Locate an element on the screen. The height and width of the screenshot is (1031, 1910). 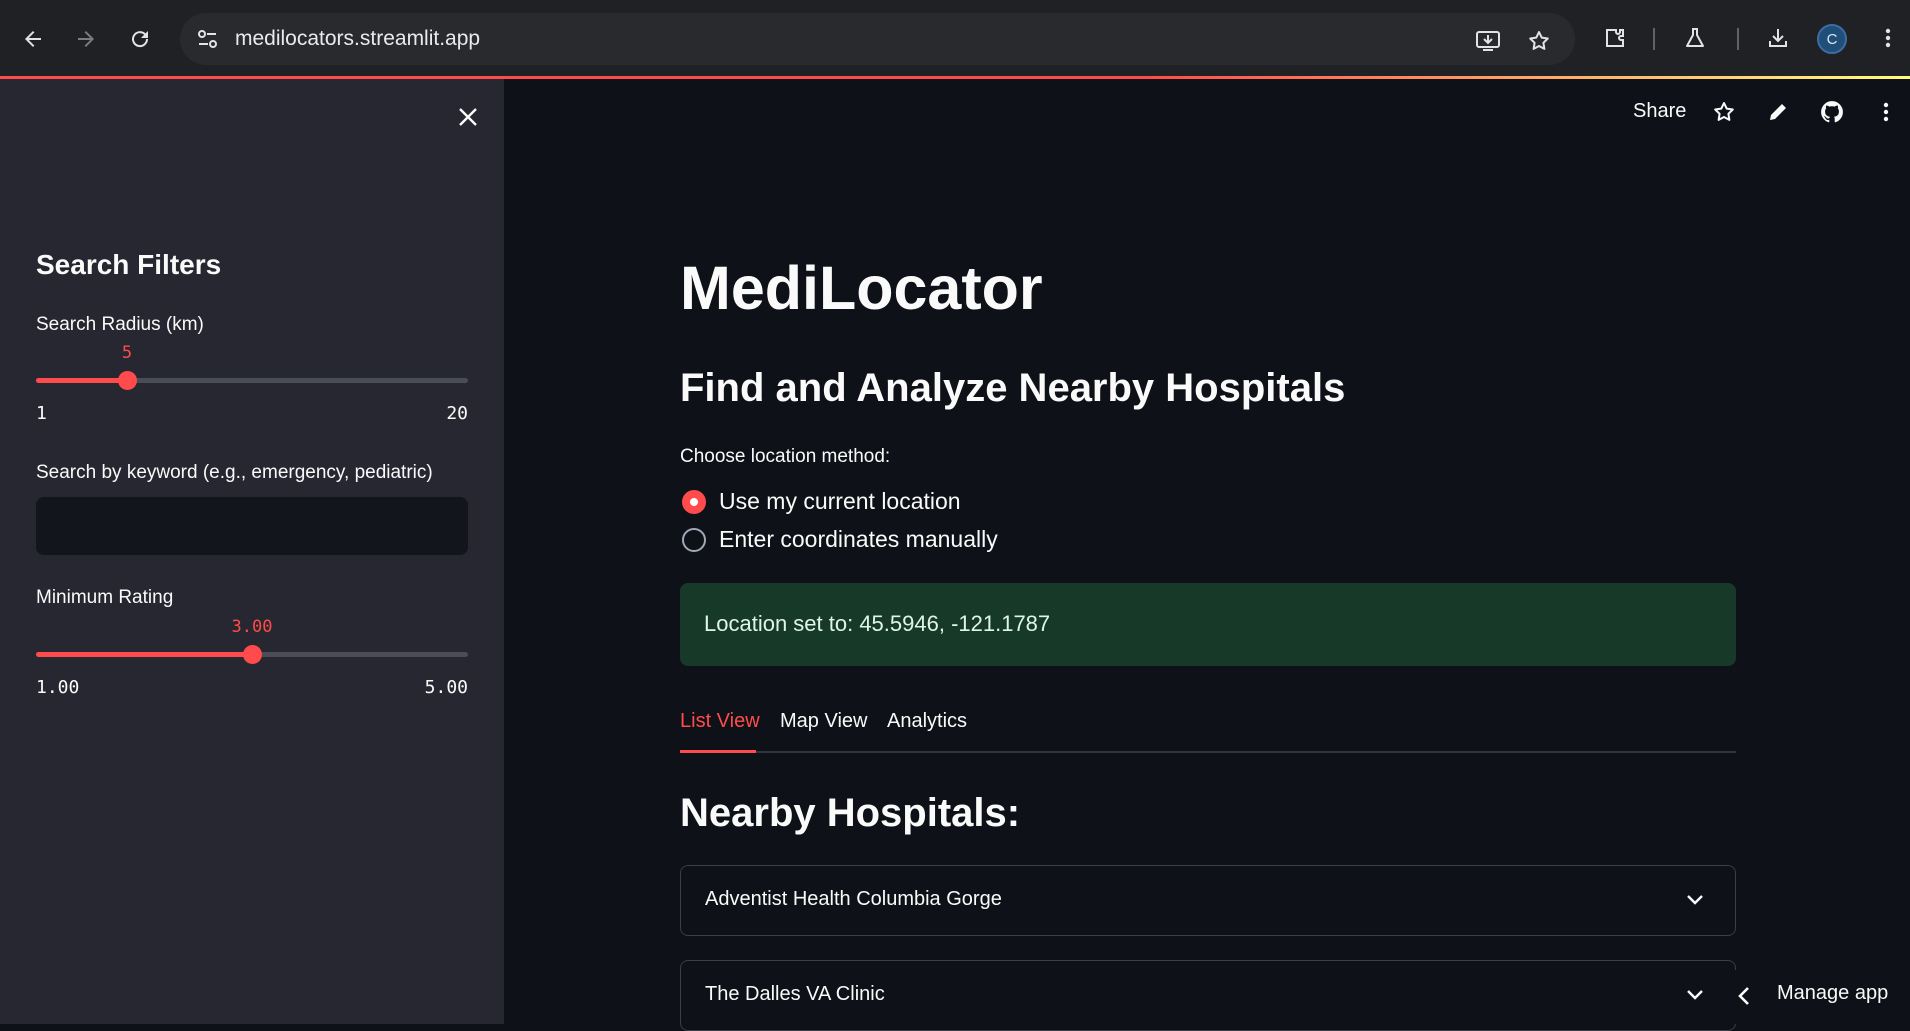
chevron-left-icon is located at coordinates (1744, 996).